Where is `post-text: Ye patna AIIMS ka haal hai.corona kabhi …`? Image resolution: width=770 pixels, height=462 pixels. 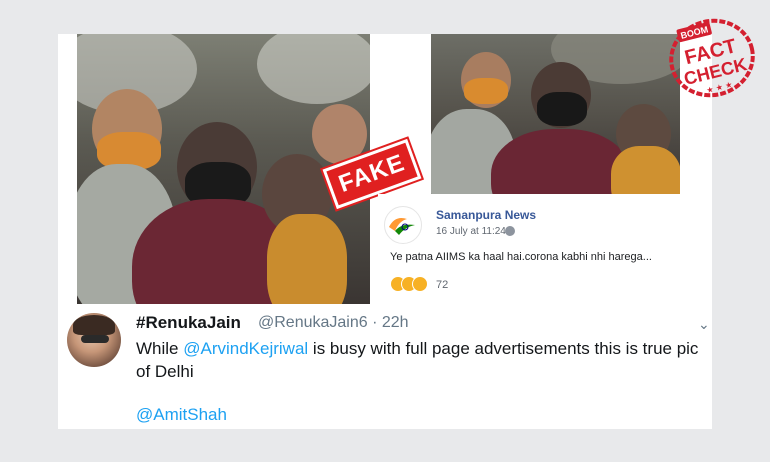
post-text: Ye patna AIIMS ka haal hai.corona kabhi … is located at coordinates (521, 257).